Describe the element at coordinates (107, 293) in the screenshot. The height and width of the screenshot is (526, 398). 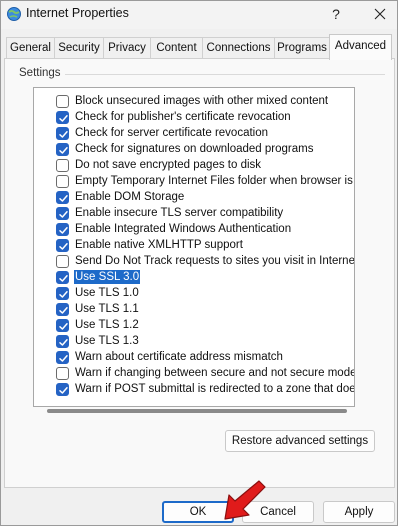
I see `settings-item-label: Use TLS 1.0` at that location.